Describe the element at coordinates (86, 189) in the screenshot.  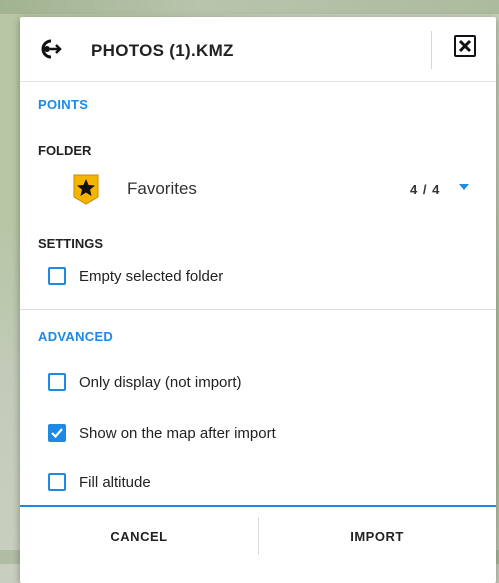
I see `star-folder-icon` at that location.